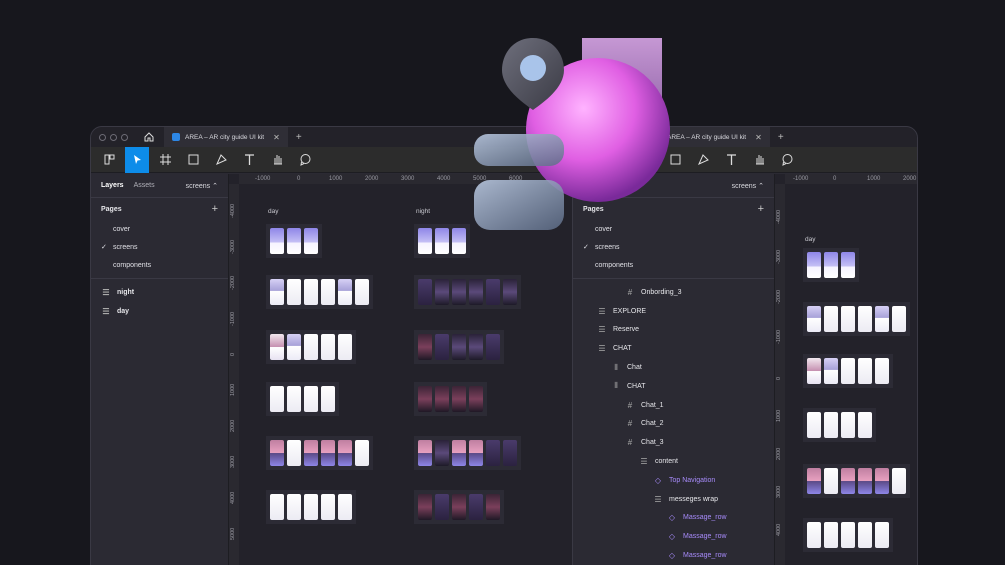 The image size is (1005, 565). What do you see at coordinates (144, 185) in the screenshot?
I see `tab-assets: Assets` at bounding box center [144, 185].